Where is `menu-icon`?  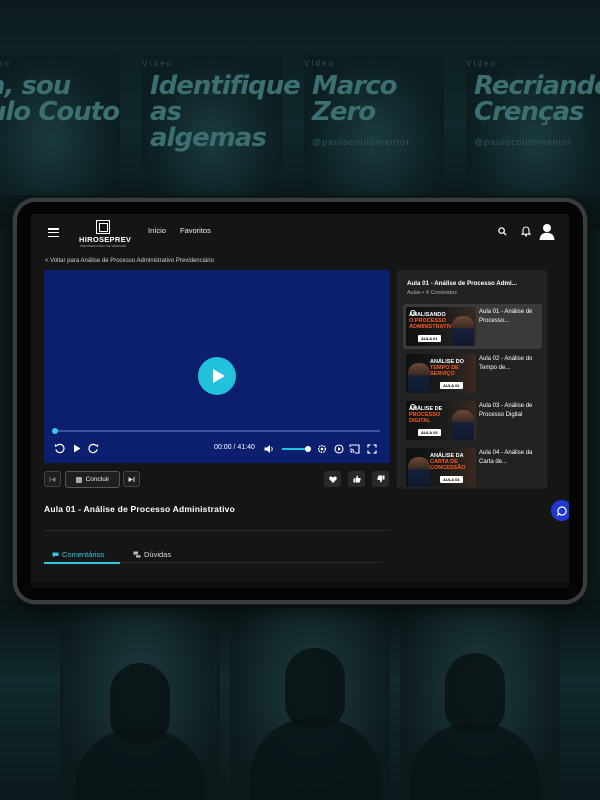 menu-icon is located at coordinates (53, 233).